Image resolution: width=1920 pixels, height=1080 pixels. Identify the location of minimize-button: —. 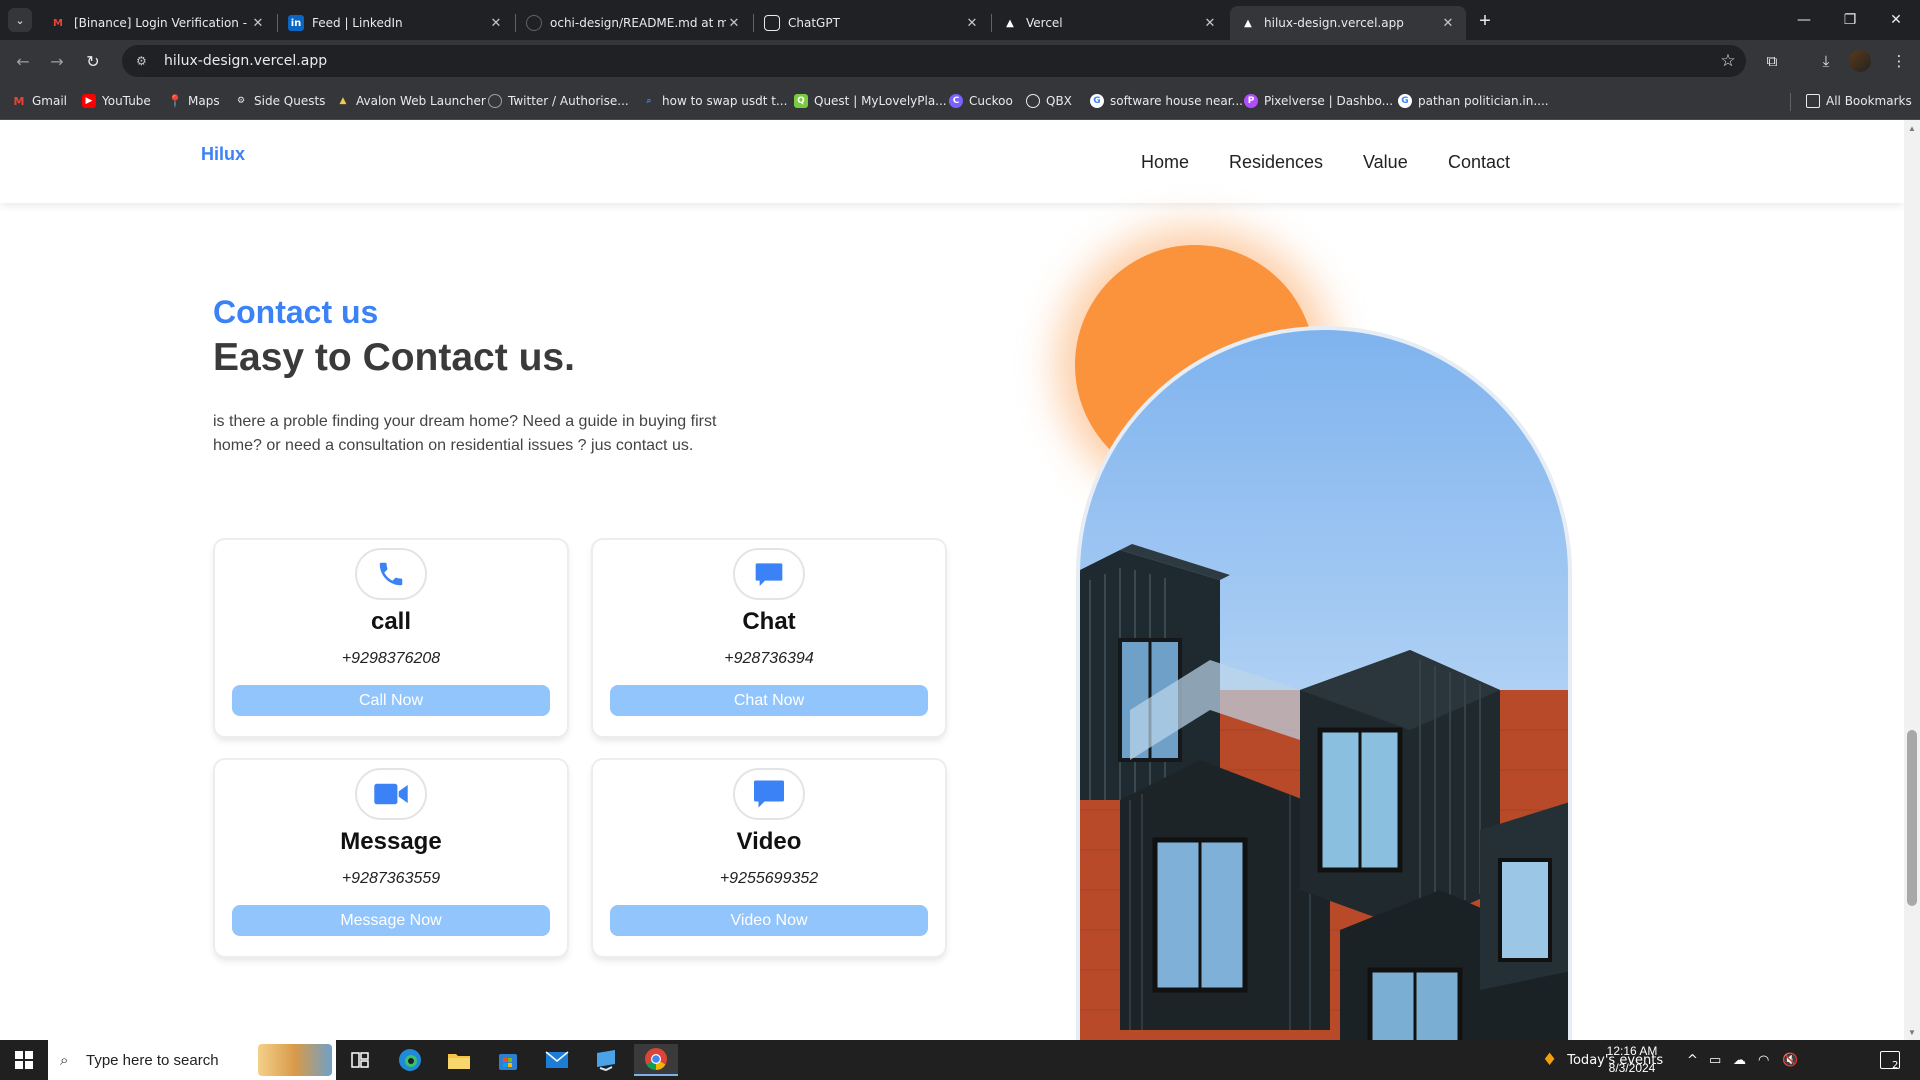
(1804, 20).